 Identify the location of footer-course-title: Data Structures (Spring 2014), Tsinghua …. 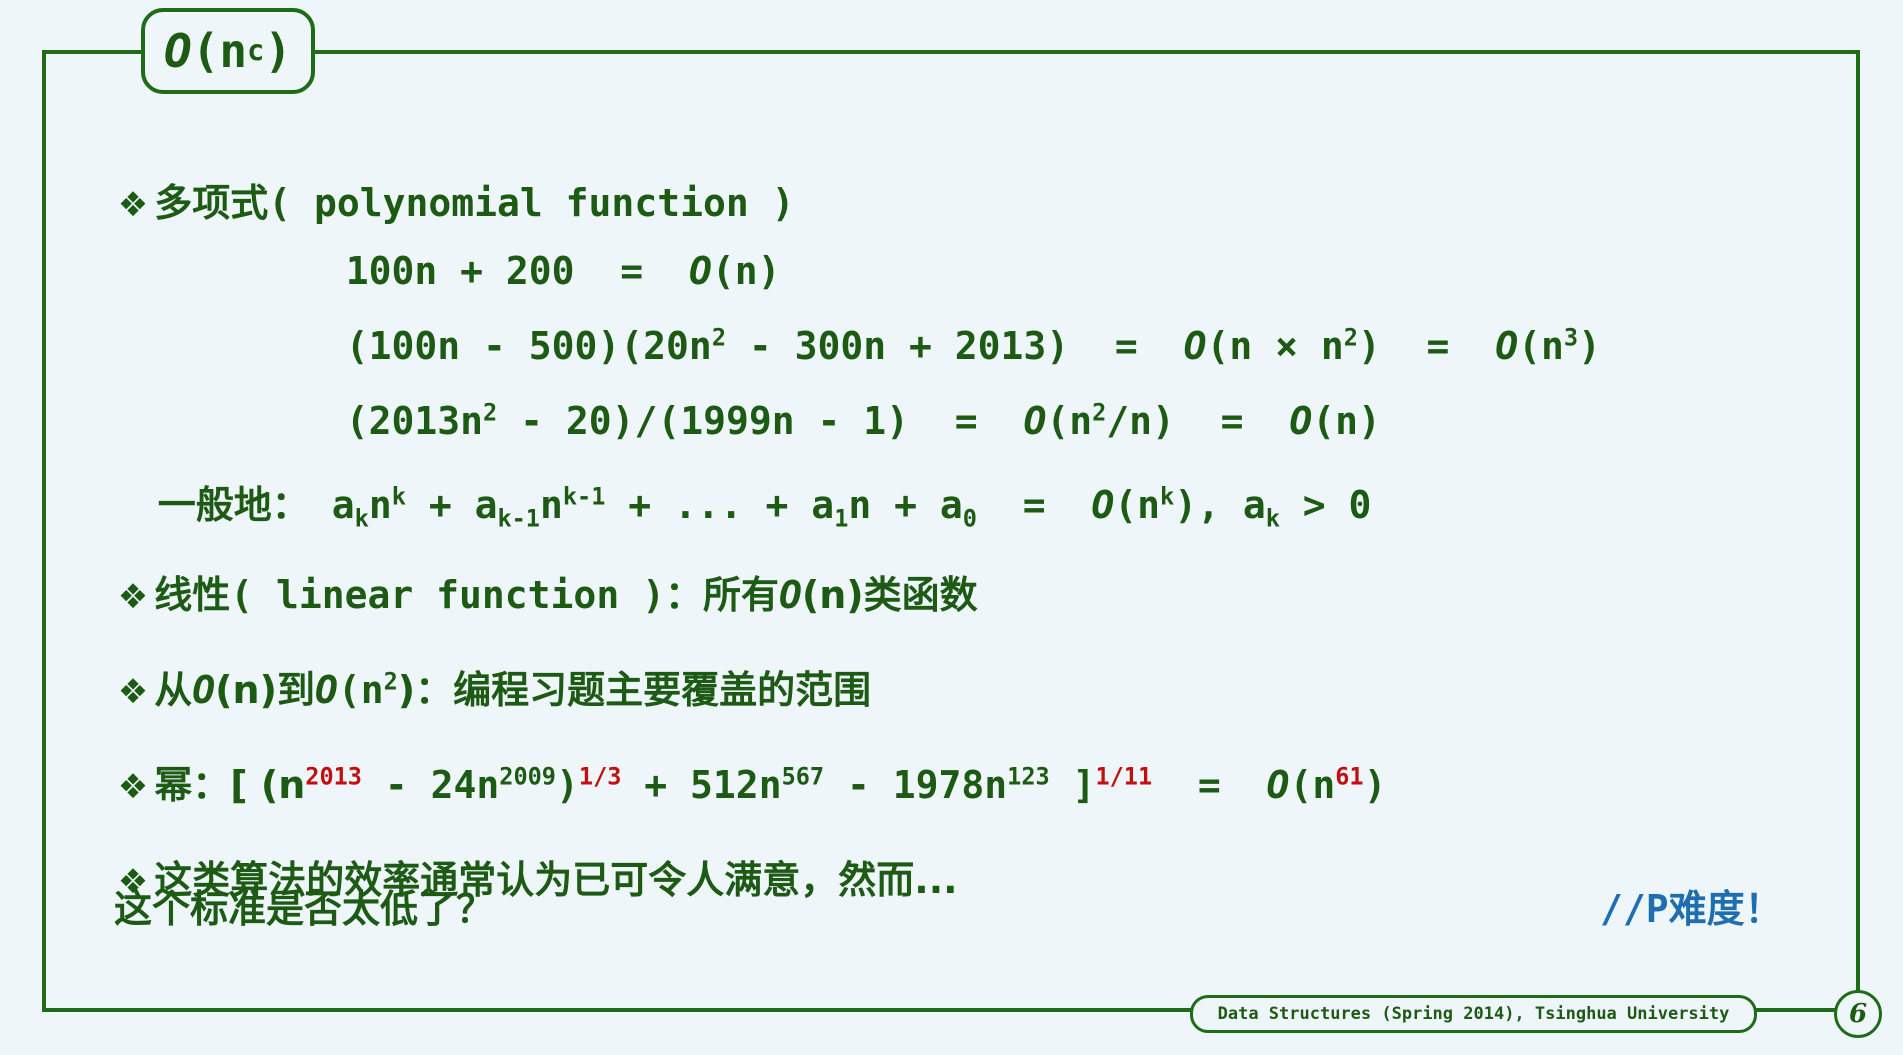
(1473, 1014).